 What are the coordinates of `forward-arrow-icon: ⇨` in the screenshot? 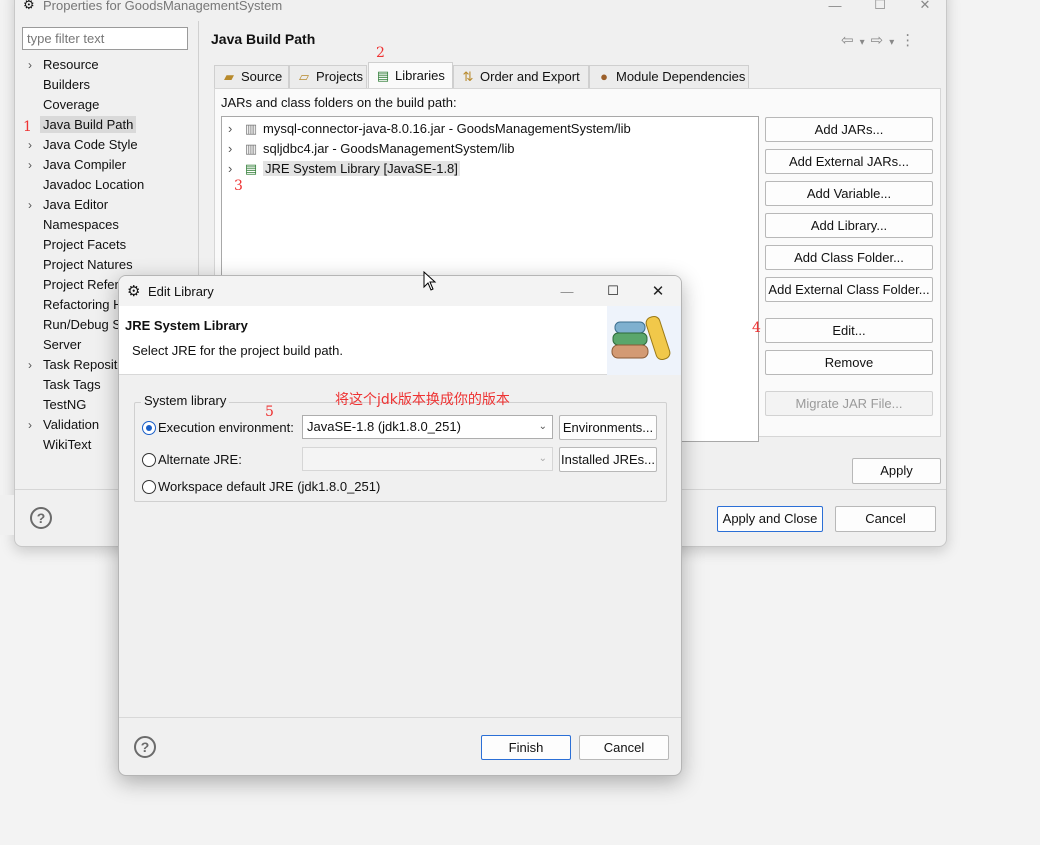 It's located at (880, 40).